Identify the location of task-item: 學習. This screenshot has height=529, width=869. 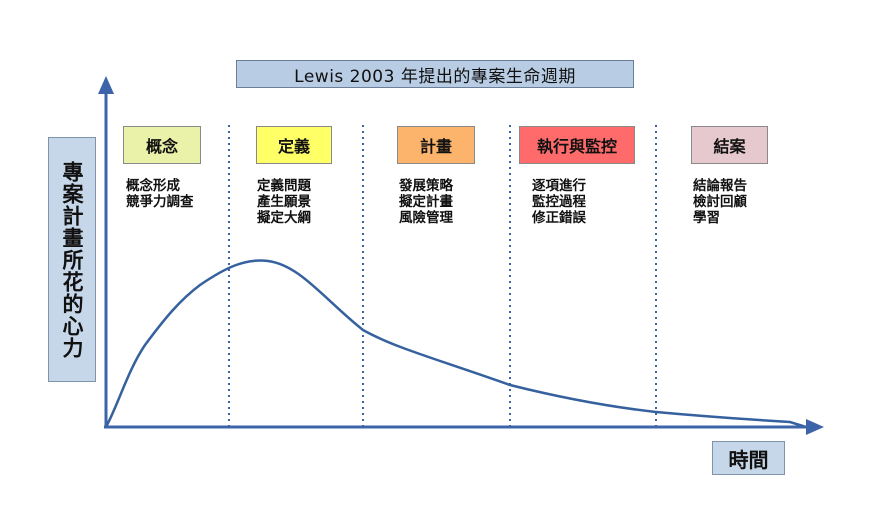
(706, 218).